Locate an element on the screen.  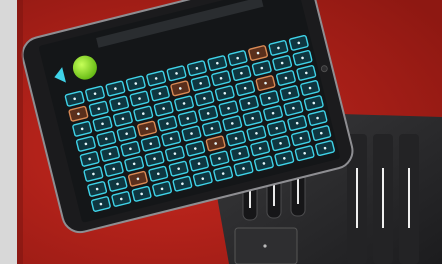
left-edge-shadow is located at coordinates (20, 132).